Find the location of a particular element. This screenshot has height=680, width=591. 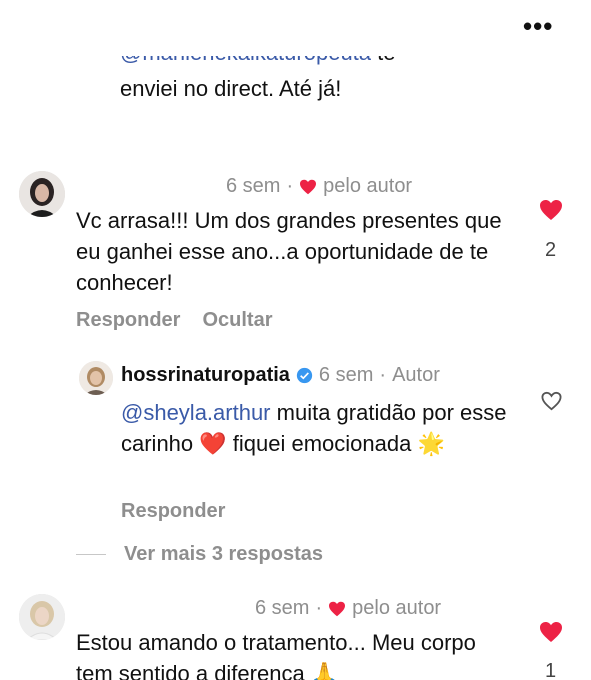

like-count: 1 is located at coordinates (551, 670).